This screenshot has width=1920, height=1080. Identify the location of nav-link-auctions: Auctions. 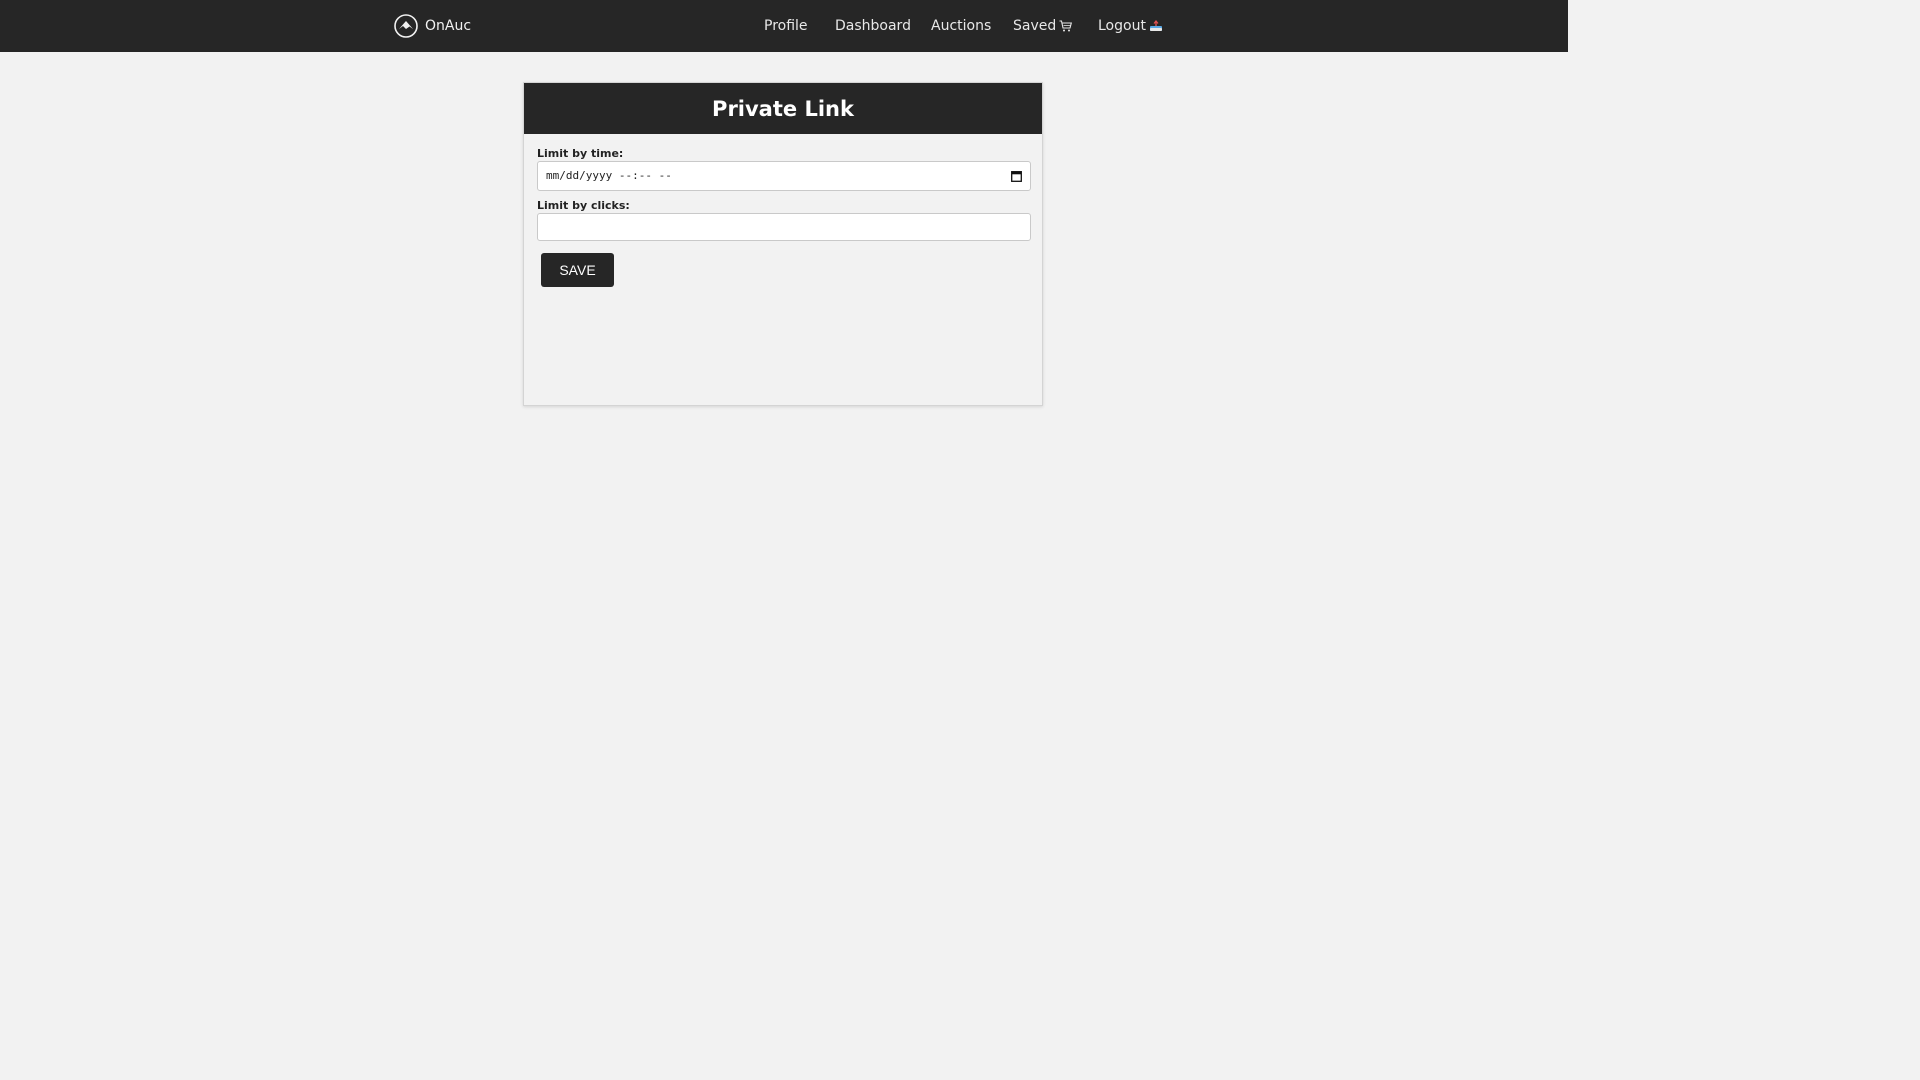
(961, 26).